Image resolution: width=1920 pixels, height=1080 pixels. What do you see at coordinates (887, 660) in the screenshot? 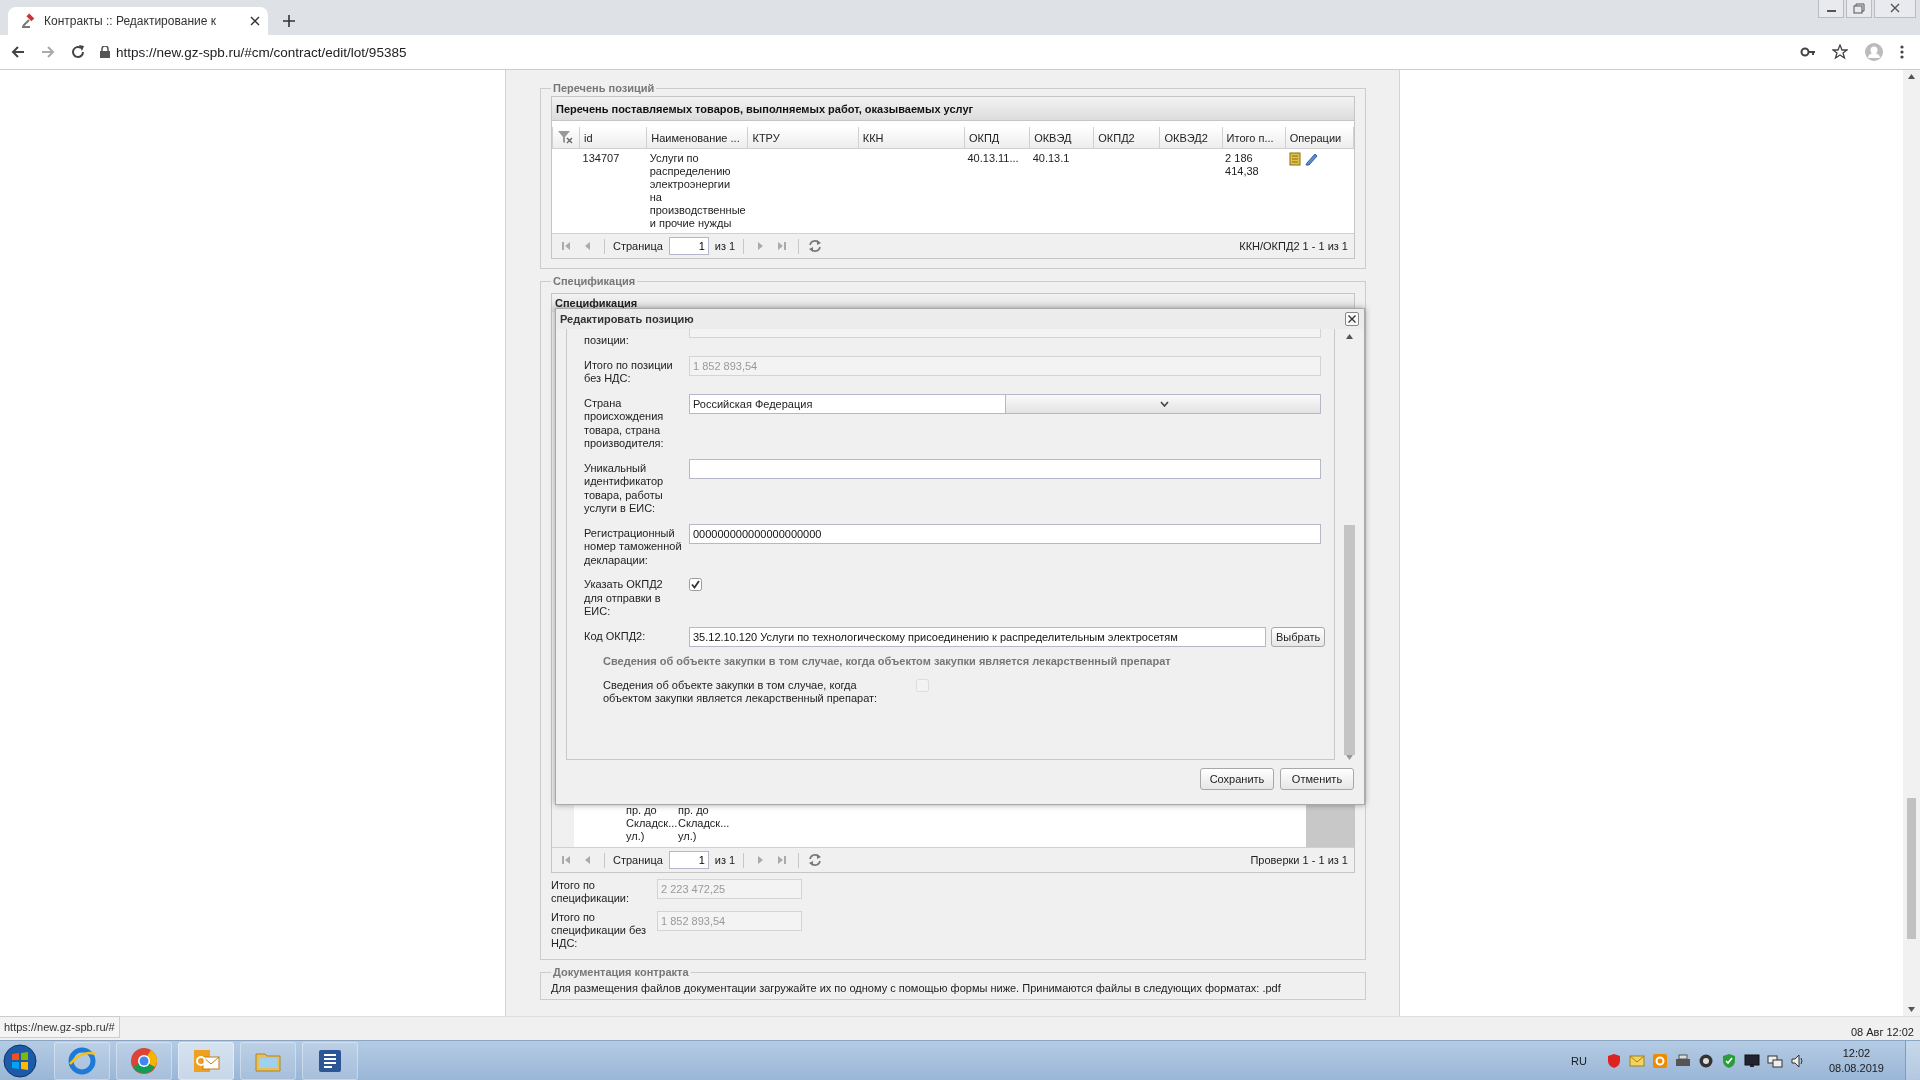
I see `section-heading: Сведения об объекте закупки в том случае, когда объектом закупки является лекарственный препарат` at bounding box center [887, 660].